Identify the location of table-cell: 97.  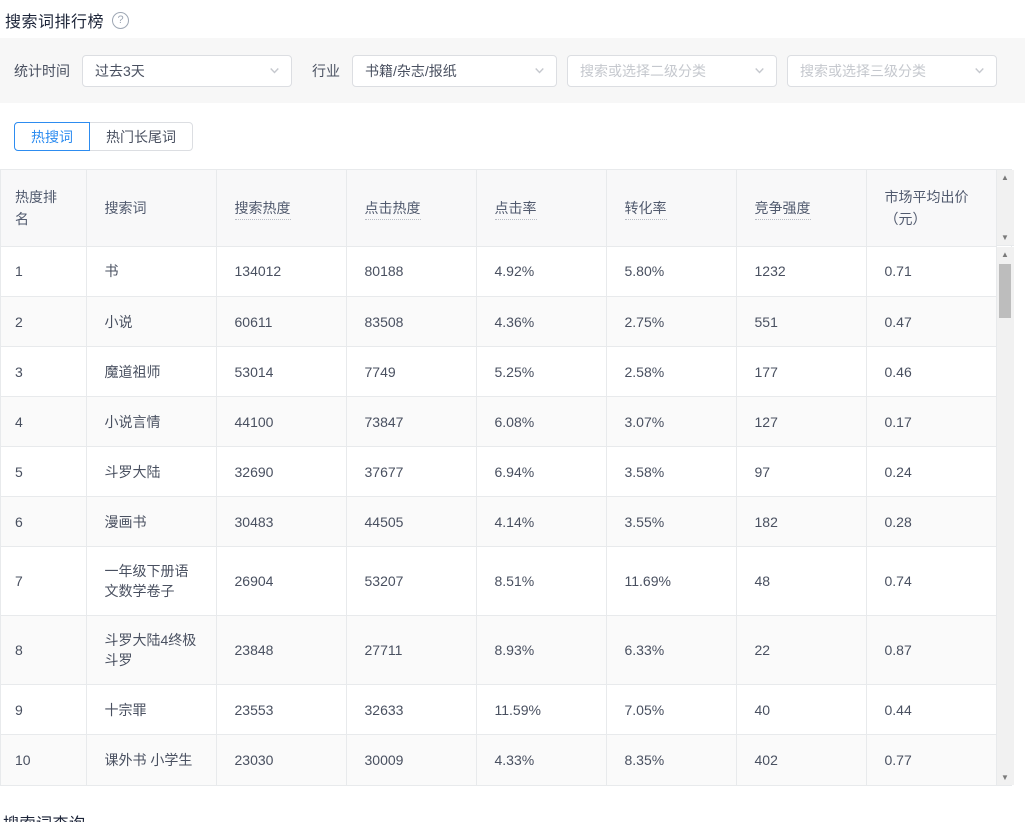
(801, 471).